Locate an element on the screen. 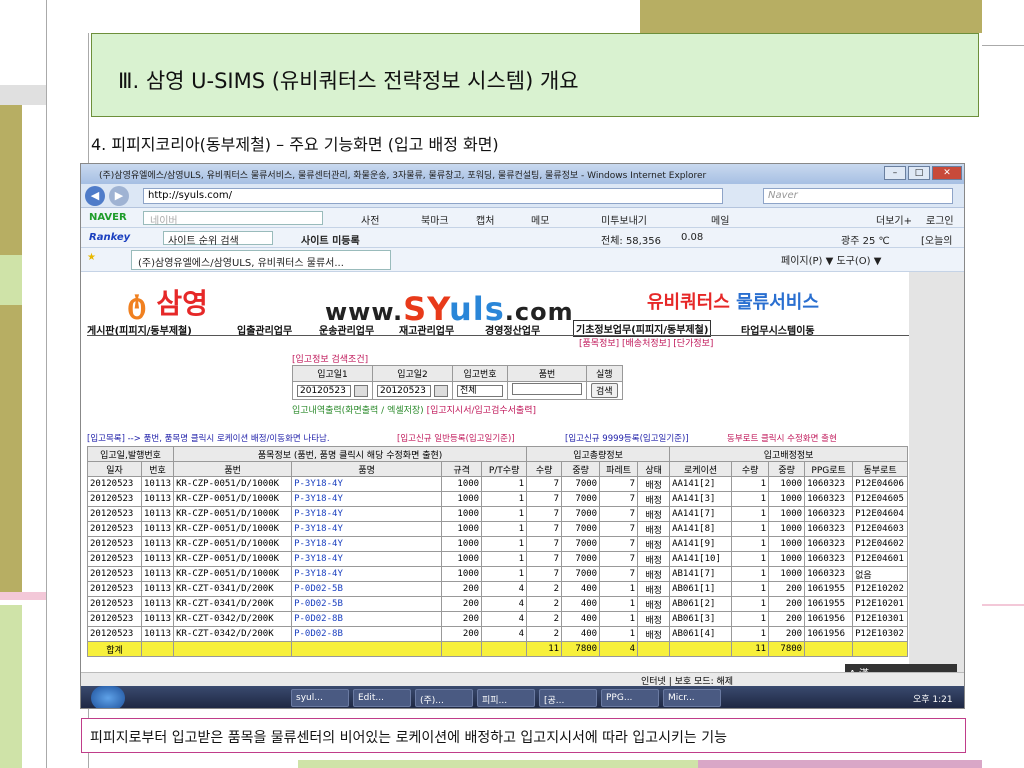  browser-search-input: Naver is located at coordinates (858, 196).